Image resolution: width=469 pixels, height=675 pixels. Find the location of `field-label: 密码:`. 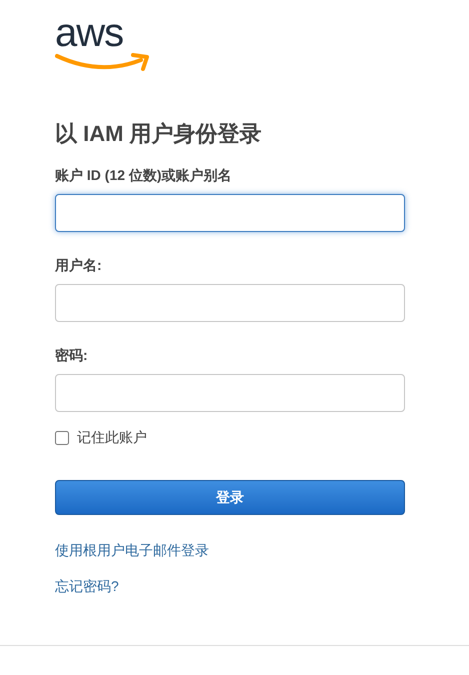

field-label: 密码: is located at coordinates (72, 355).